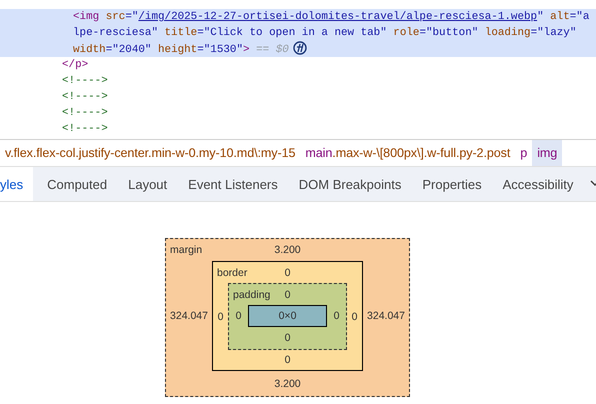  What do you see at coordinates (186, 250) in the screenshot?
I see `box-label: margin` at bounding box center [186, 250].